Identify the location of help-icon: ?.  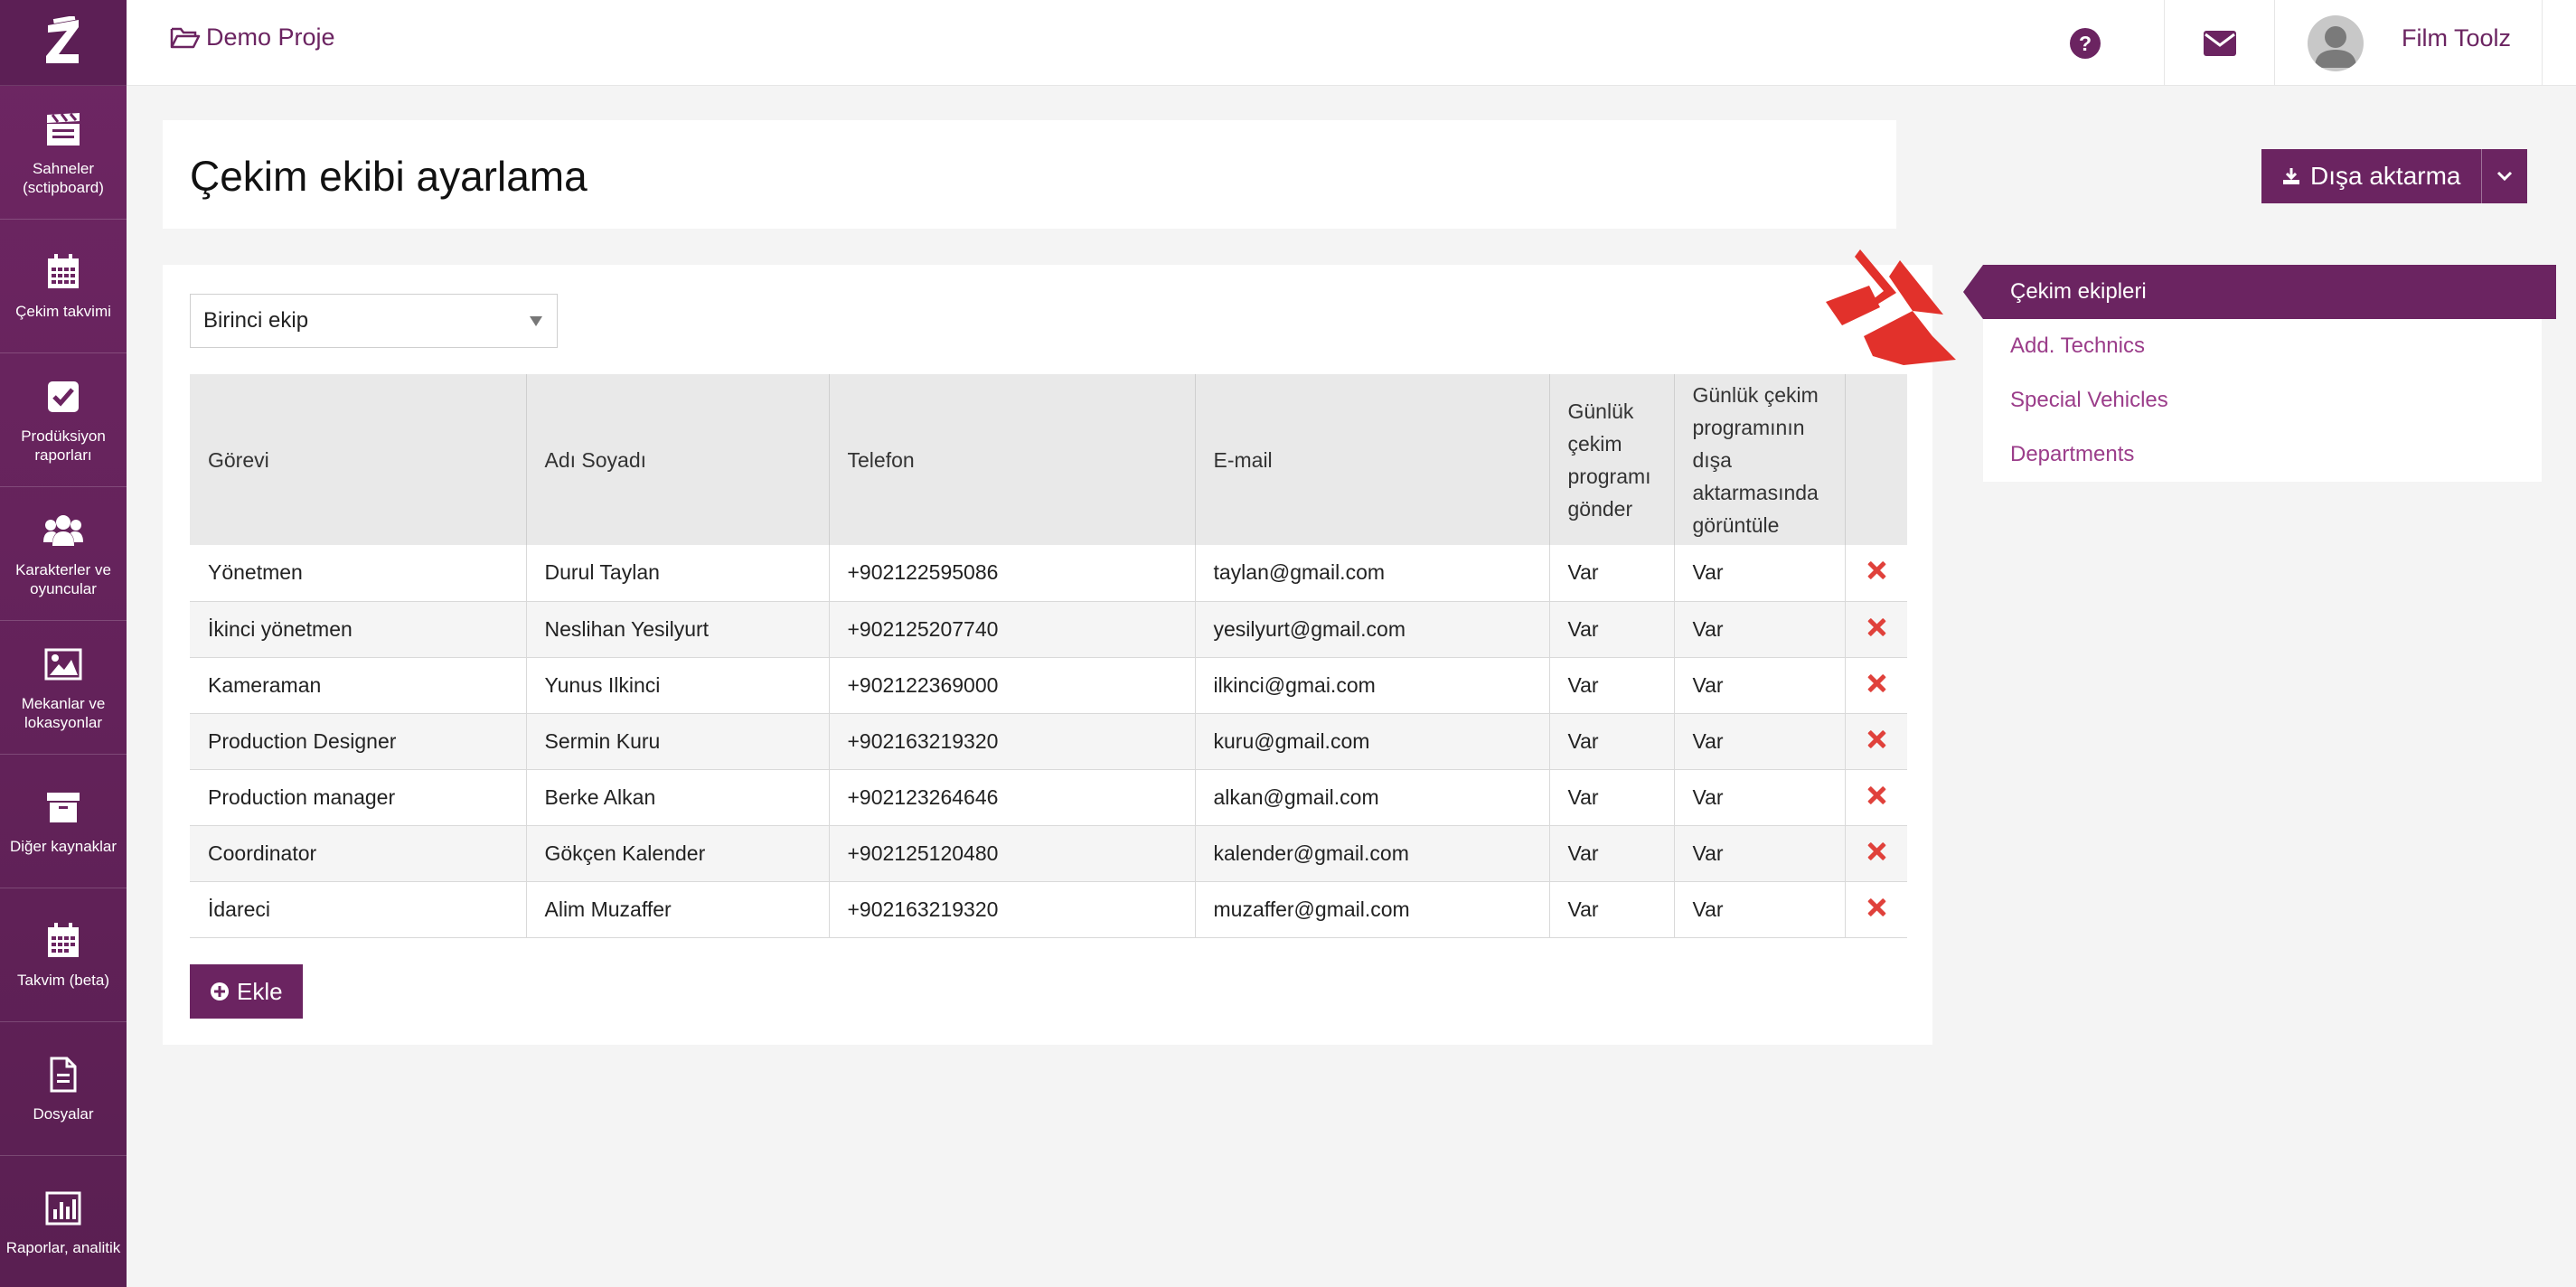
(2085, 43).